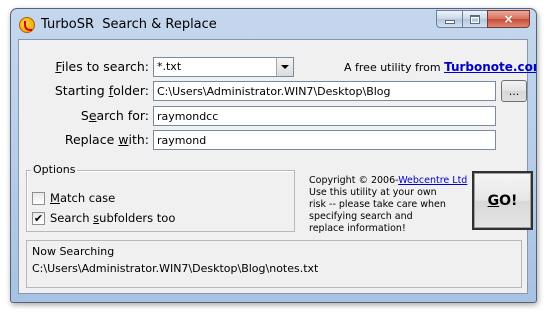  Describe the element at coordinates (83, 198) in the screenshot. I see `match-case-label: Match case` at that location.